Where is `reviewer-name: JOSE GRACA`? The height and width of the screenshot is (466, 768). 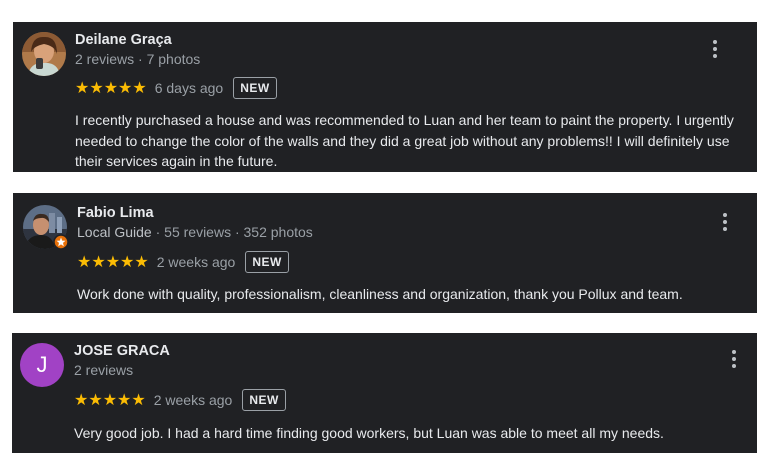 reviewer-name: JOSE GRACA is located at coordinates (122, 351).